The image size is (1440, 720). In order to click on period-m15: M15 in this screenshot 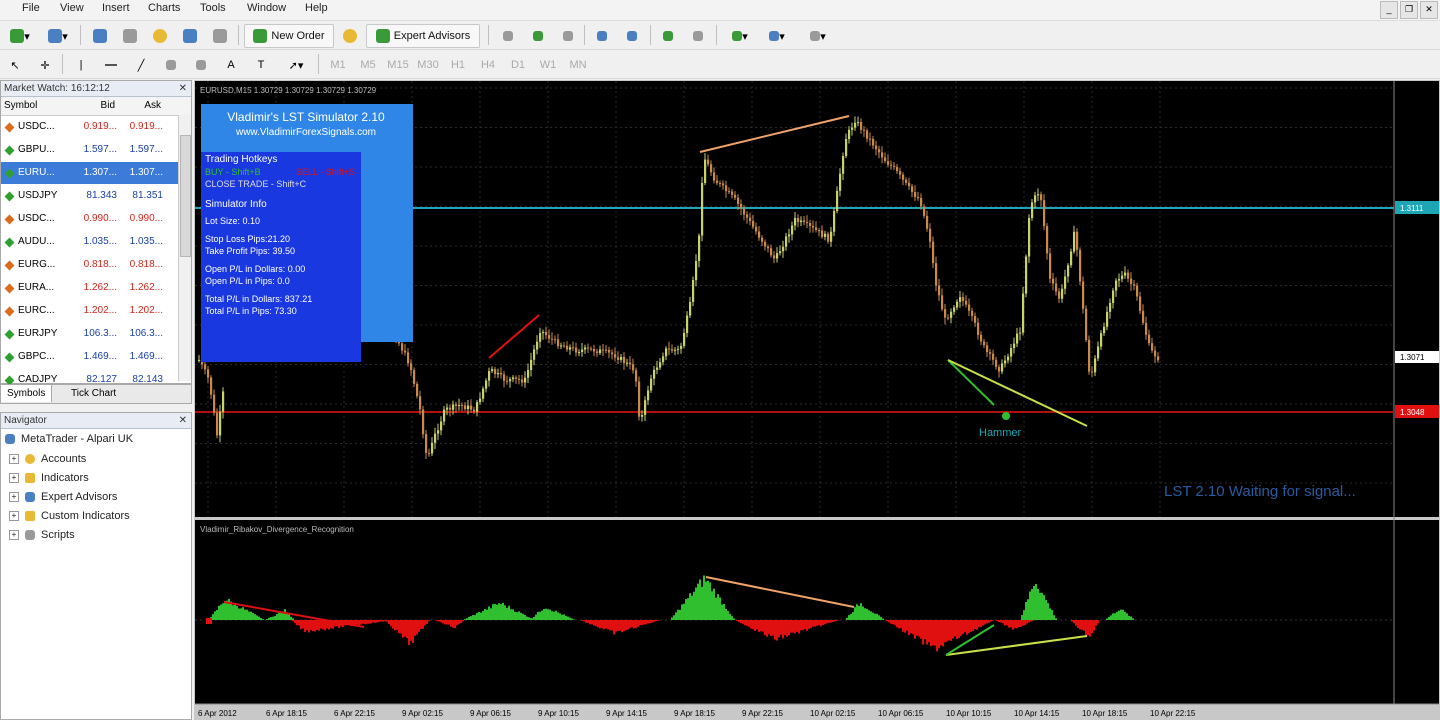, I will do `click(398, 65)`.